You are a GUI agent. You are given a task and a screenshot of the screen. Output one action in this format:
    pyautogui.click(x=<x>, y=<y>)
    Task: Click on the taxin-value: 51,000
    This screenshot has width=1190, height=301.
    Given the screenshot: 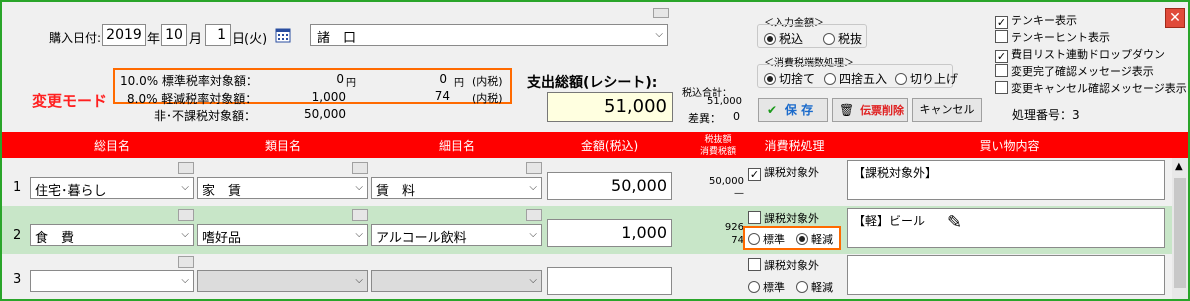 What is the action you would take?
    pyautogui.click(x=724, y=101)
    